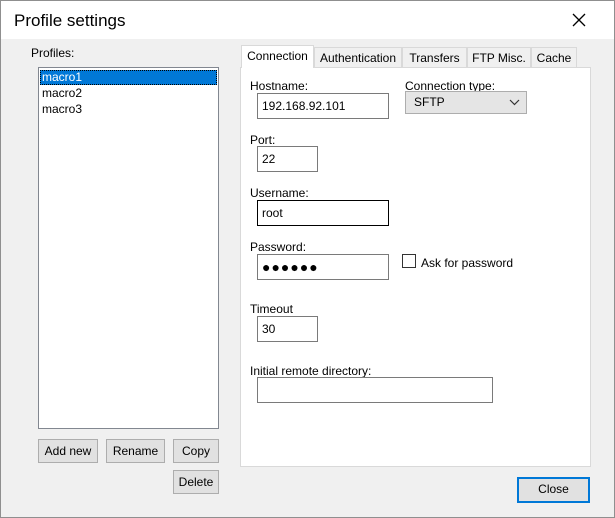 Image resolution: width=615 pixels, height=518 pixels. I want to click on copy-button: Copy, so click(196, 451).